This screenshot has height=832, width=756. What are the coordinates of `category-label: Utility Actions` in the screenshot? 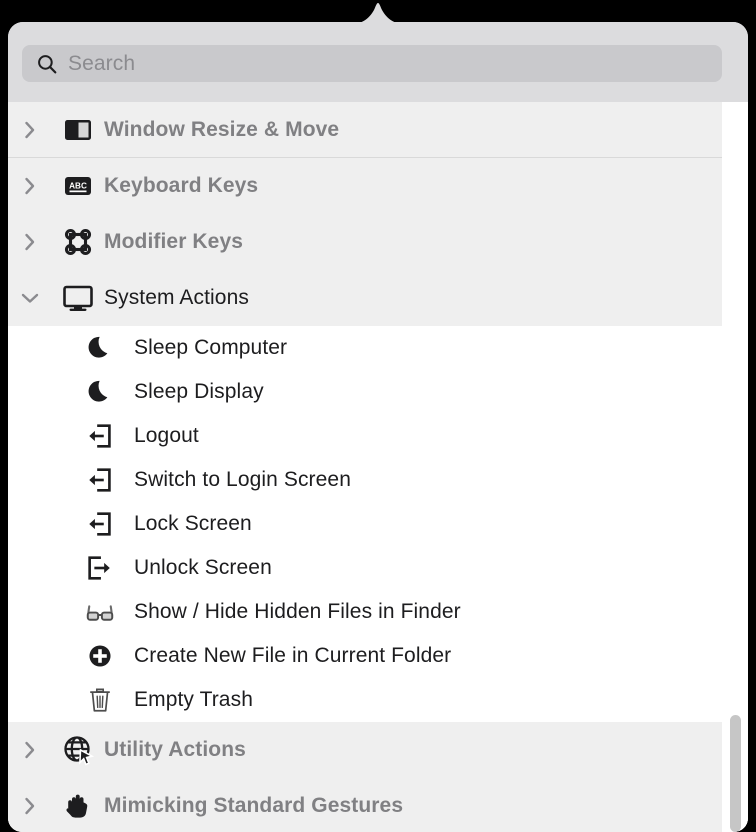 It's located at (175, 749).